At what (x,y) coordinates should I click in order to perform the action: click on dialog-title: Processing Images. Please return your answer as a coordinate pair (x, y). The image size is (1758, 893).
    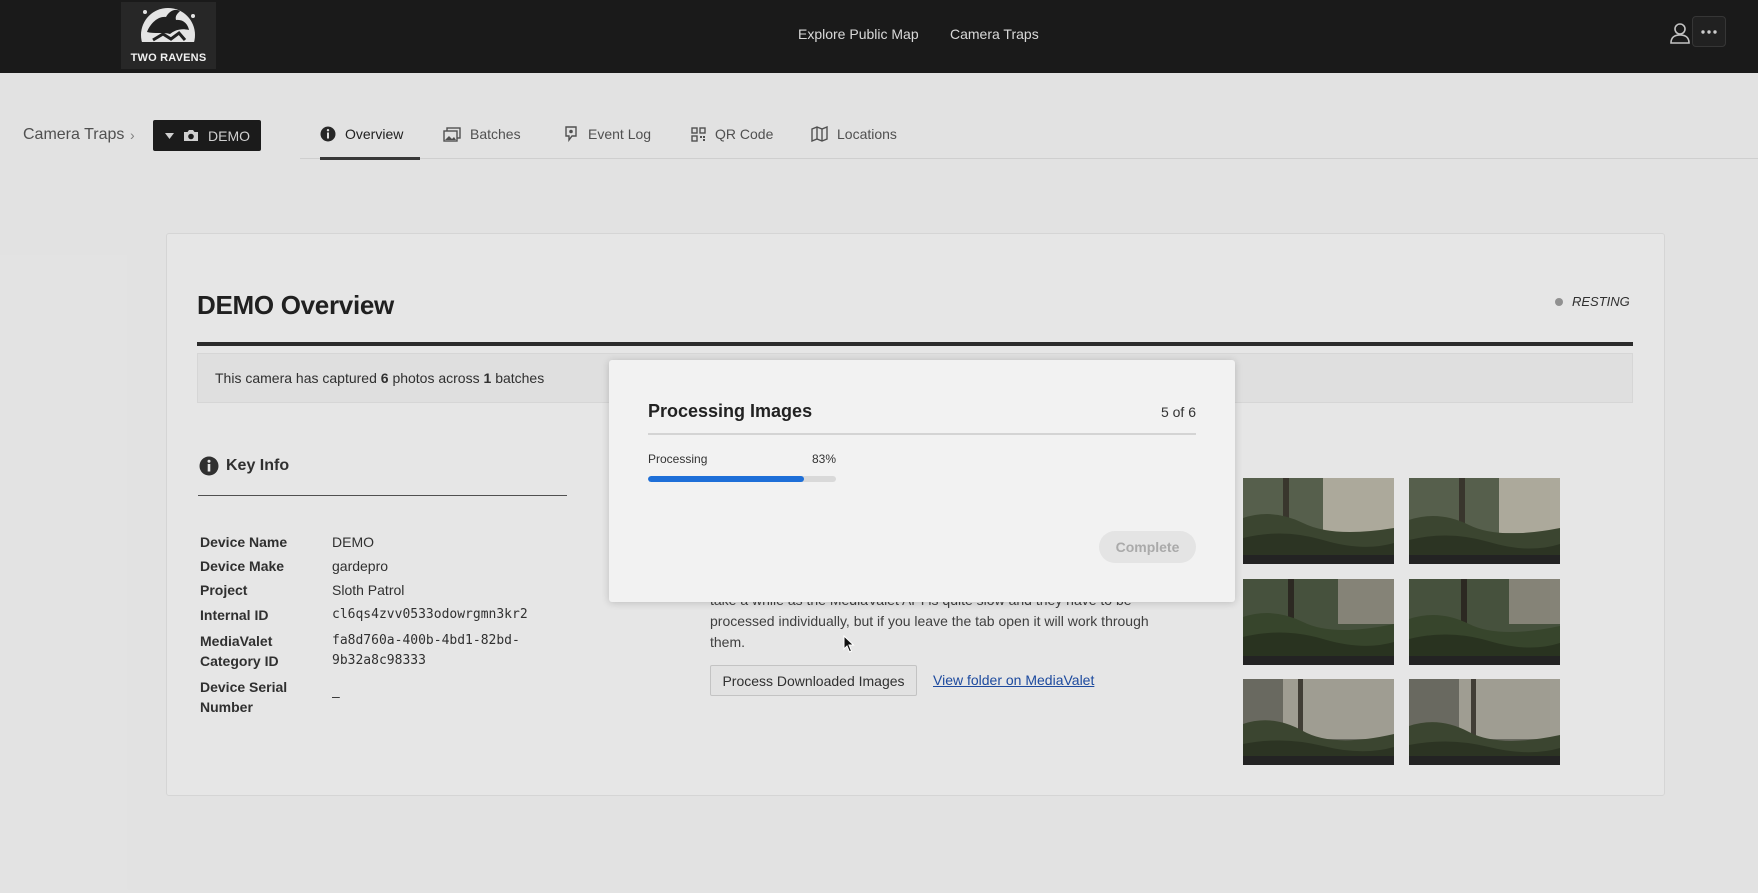
    Looking at the image, I should click on (730, 411).